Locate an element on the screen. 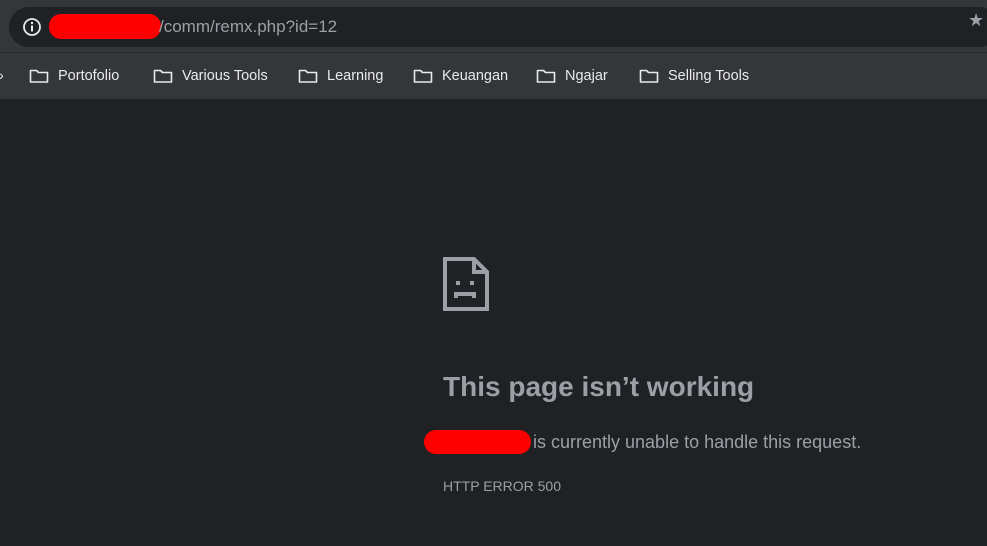  error-heading: This page isn’t working is located at coordinates (599, 386).